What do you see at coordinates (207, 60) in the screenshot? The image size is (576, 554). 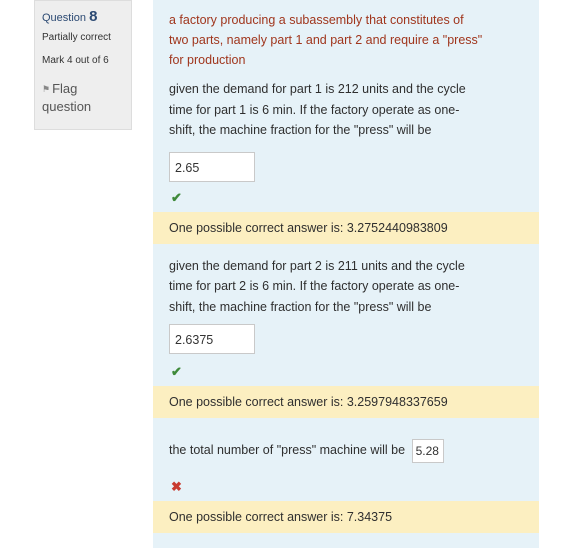 I see `intro-line-3: for production` at bounding box center [207, 60].